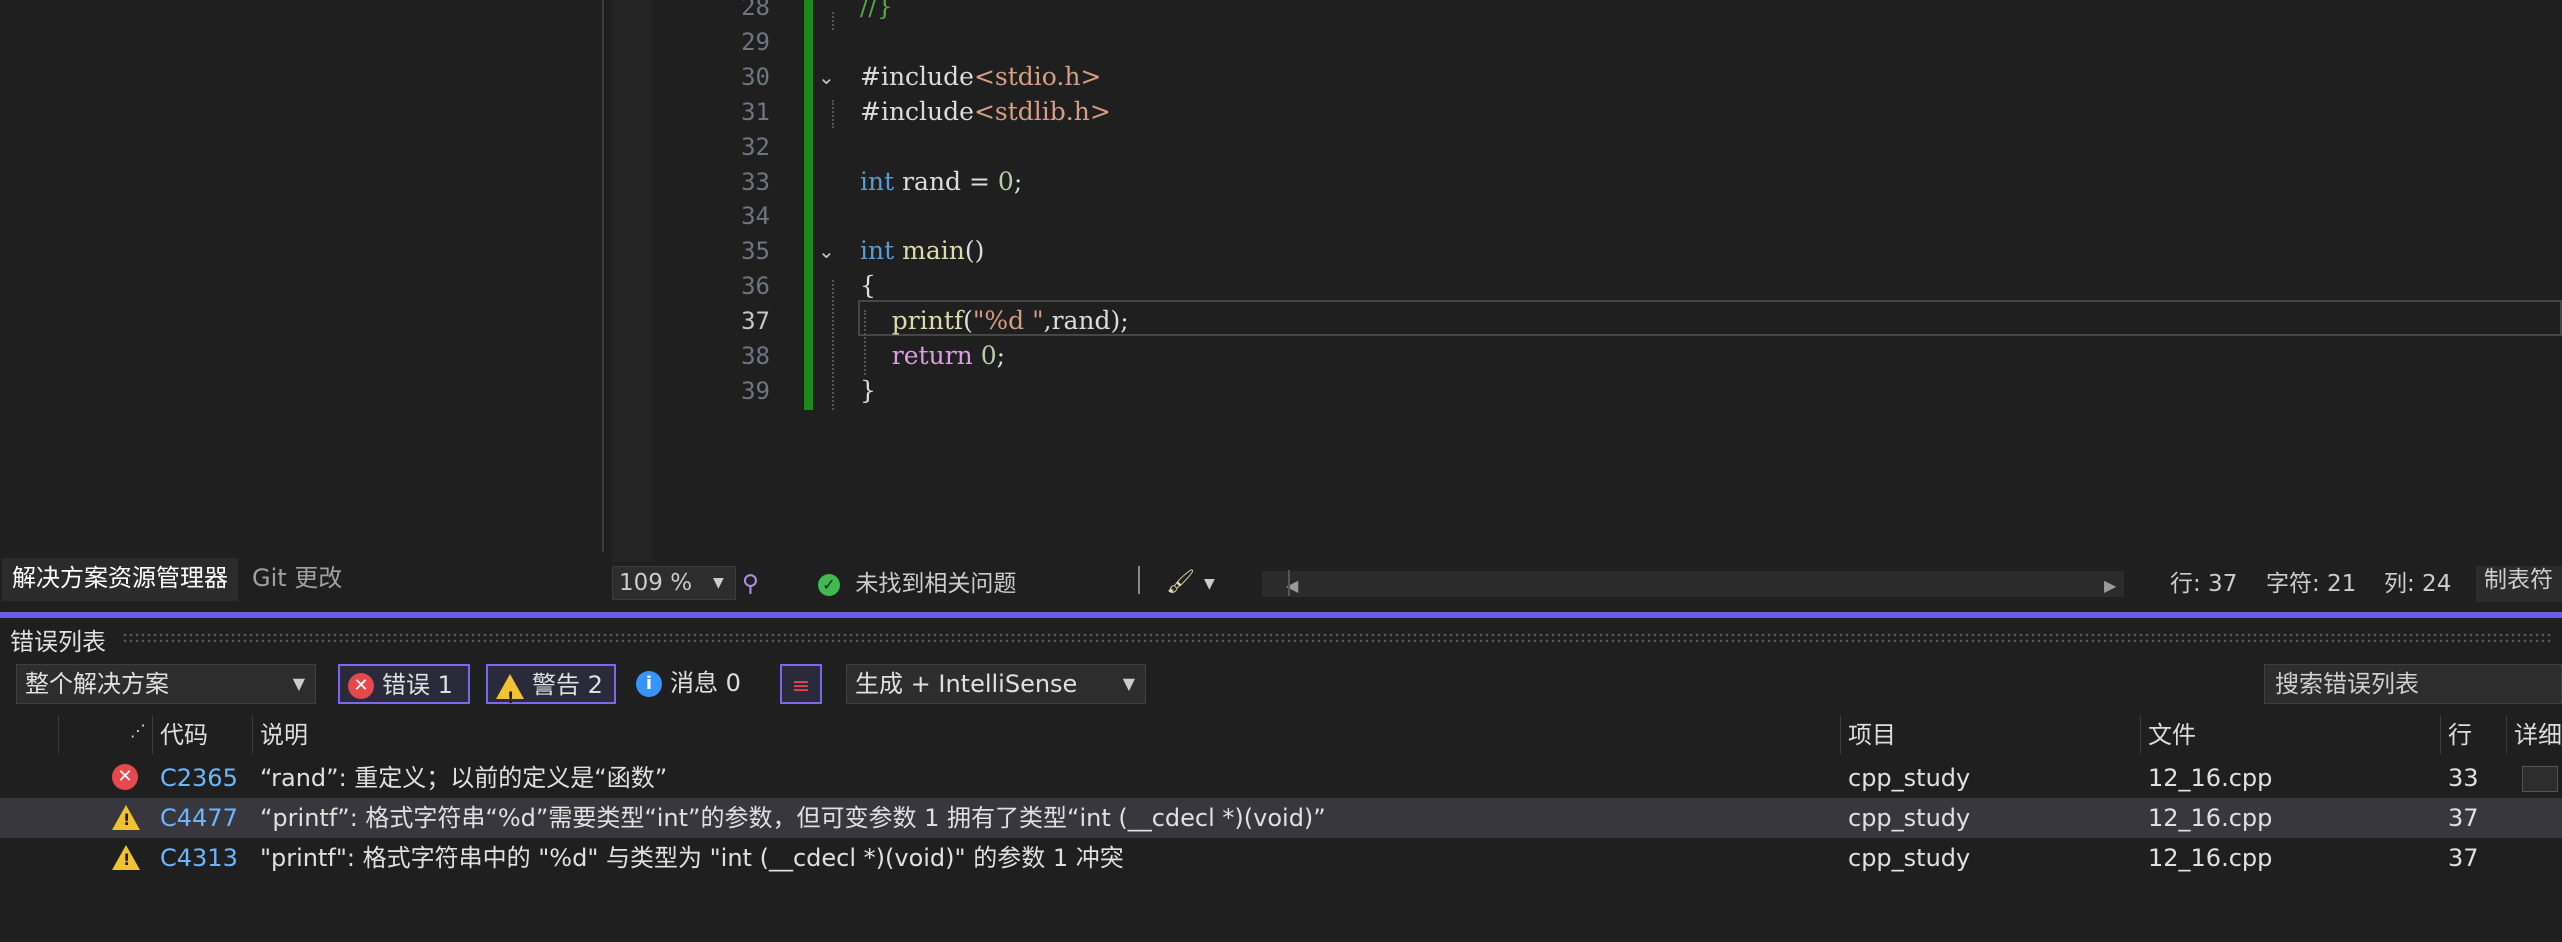 This screenshot has width=2562, height=942. Describe the element at coordinates (1289, 583) in the screenshot. I see `scroll-divider` at that location.